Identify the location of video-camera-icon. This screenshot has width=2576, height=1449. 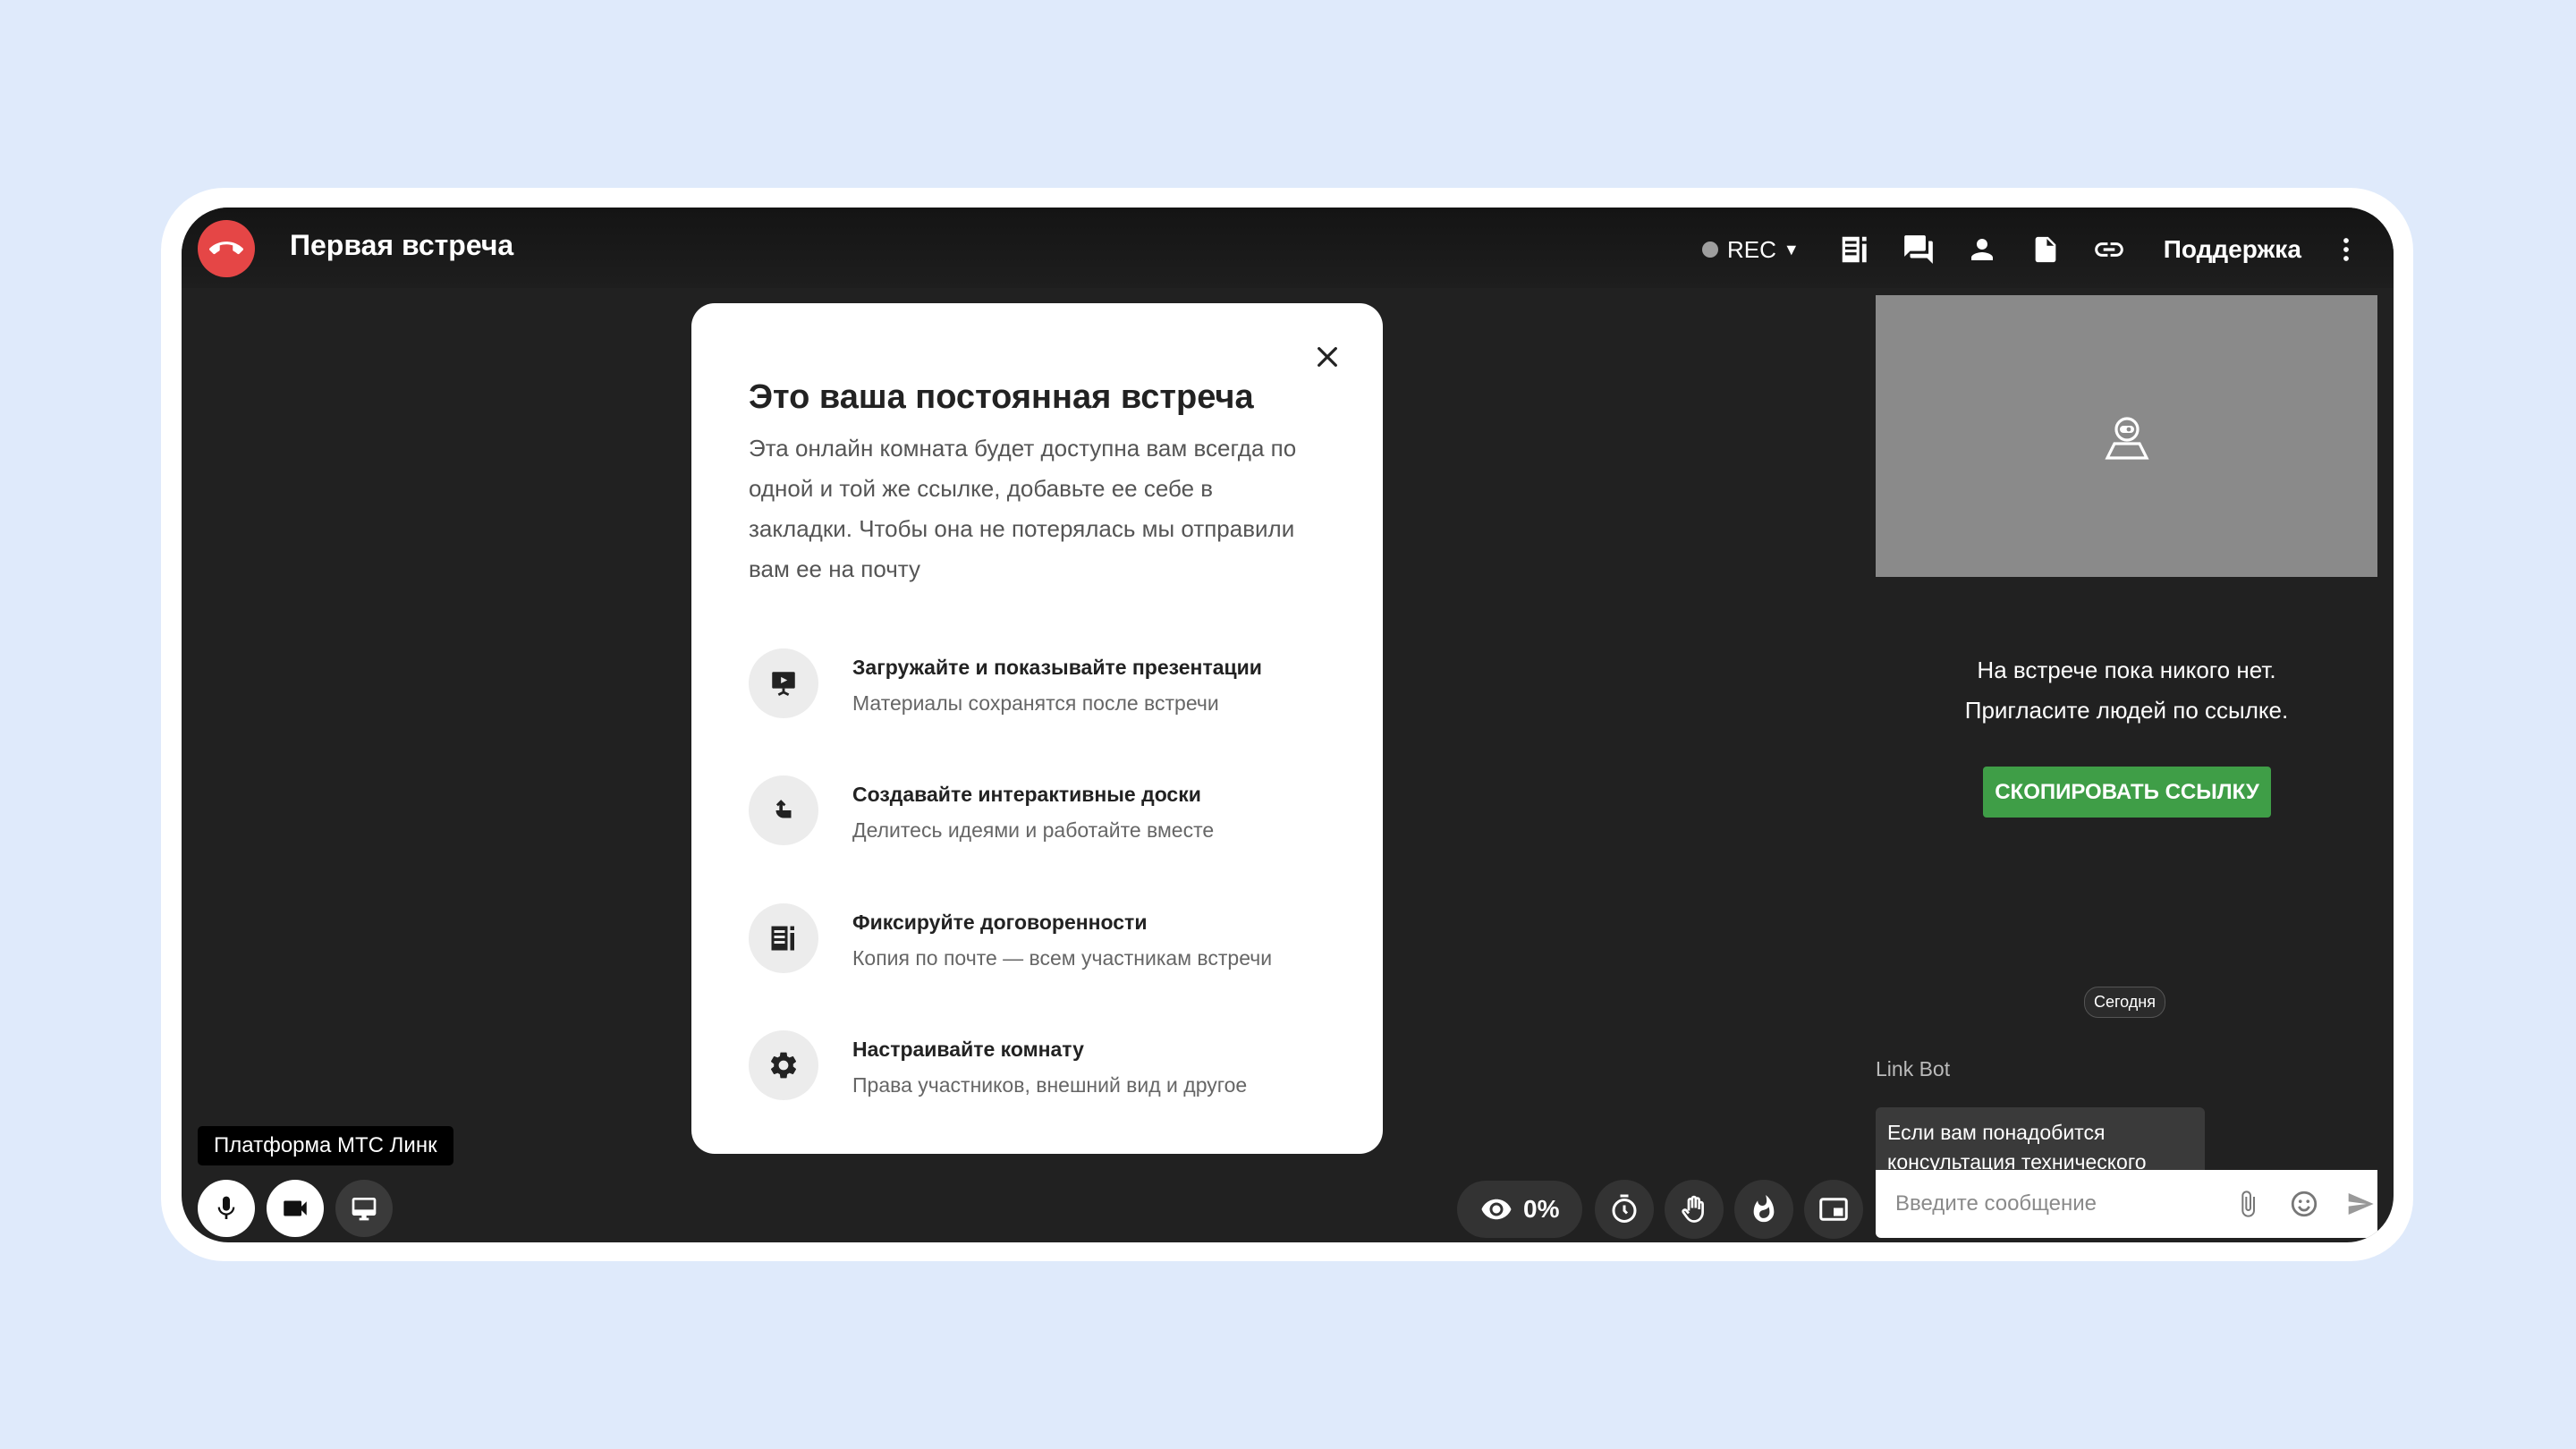
(295, 1208).